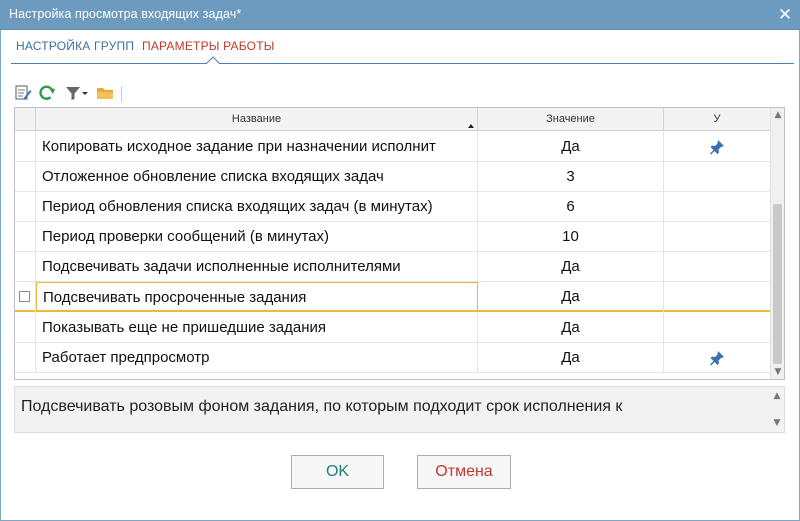 The height and width of the screenshot is (521, 800). I want to click on scroll-down-icon: ▼, so click(777, 372).